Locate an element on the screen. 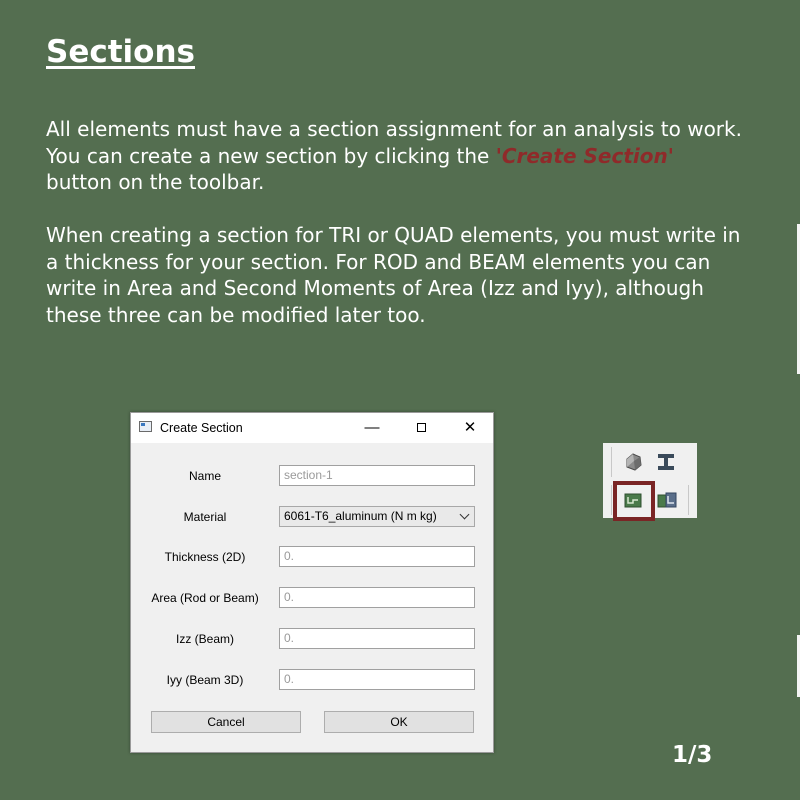 This screenshot has width=800, height=800. slide-title: Sections is located at coordinates (120, 52).